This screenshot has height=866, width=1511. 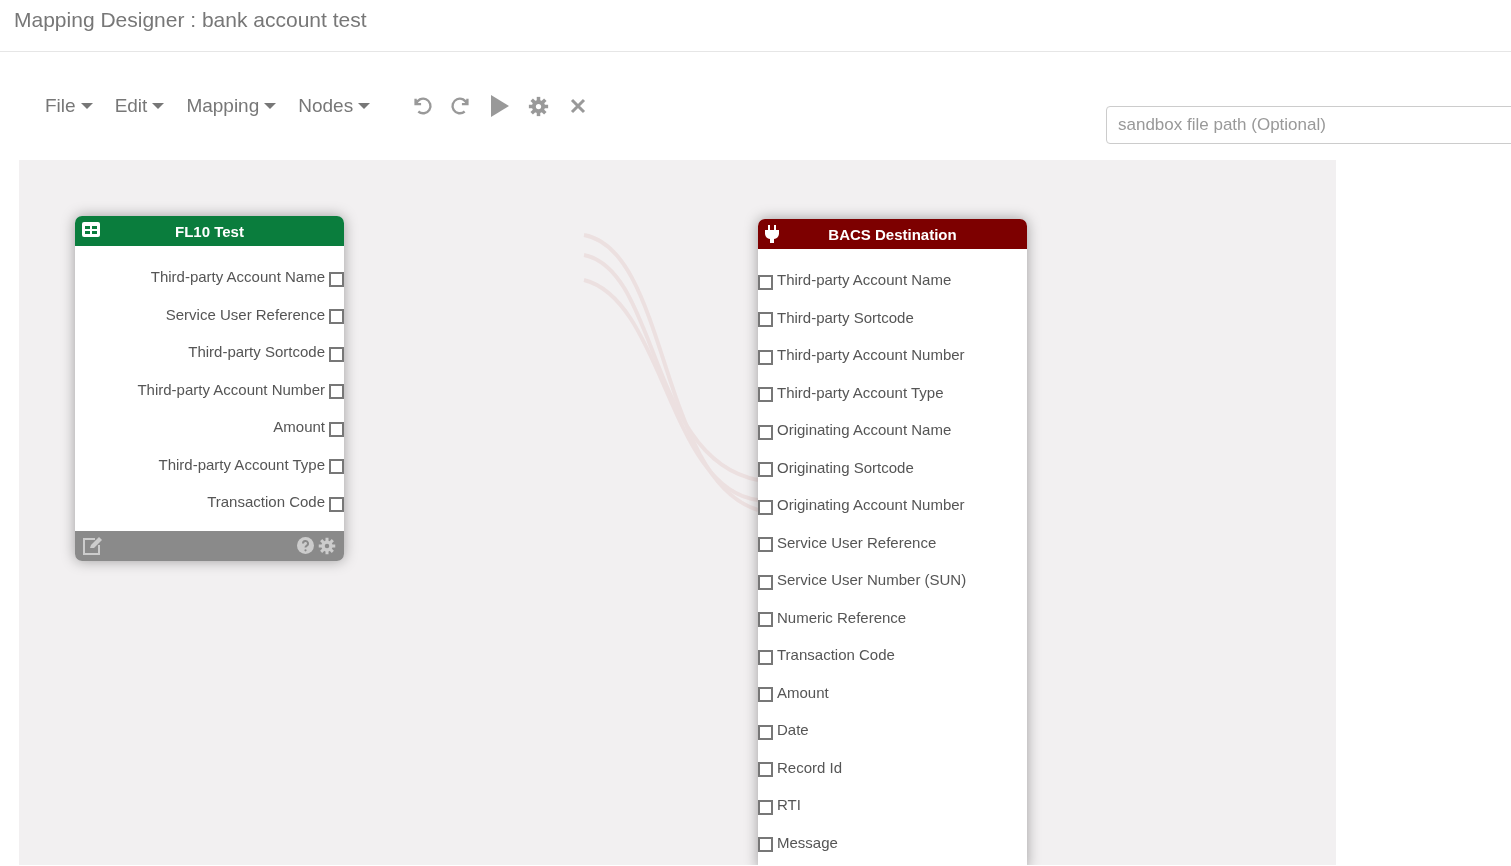 I want to click on menu-button: Nodes, so click(x=334, y=106).